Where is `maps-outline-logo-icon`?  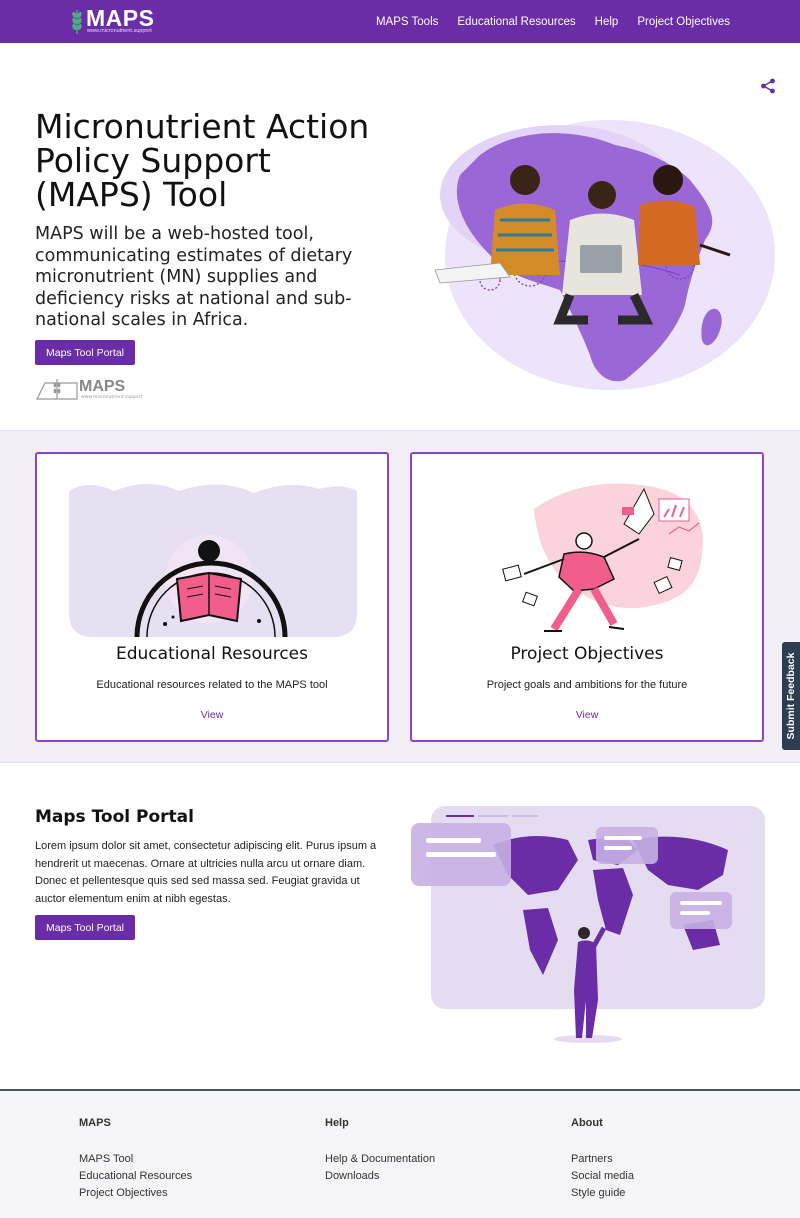
maps-outline-logo-icon is located at coordinates (57, 389).